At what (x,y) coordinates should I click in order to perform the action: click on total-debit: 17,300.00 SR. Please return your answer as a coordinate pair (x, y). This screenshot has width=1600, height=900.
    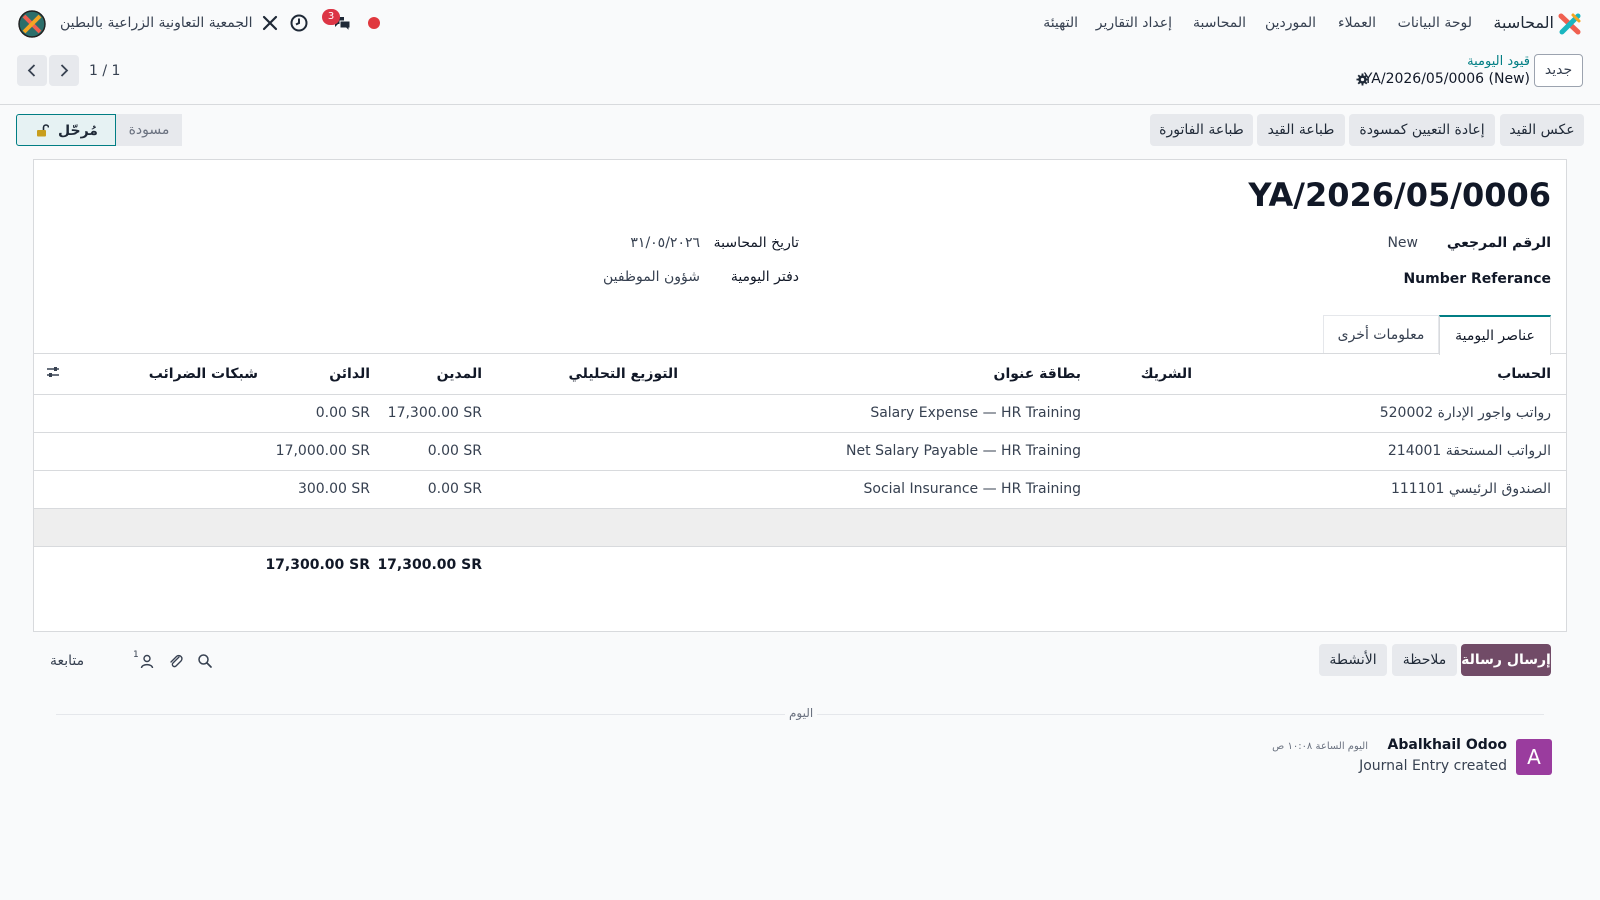
    Looking at the image, I should click on (429, 565).